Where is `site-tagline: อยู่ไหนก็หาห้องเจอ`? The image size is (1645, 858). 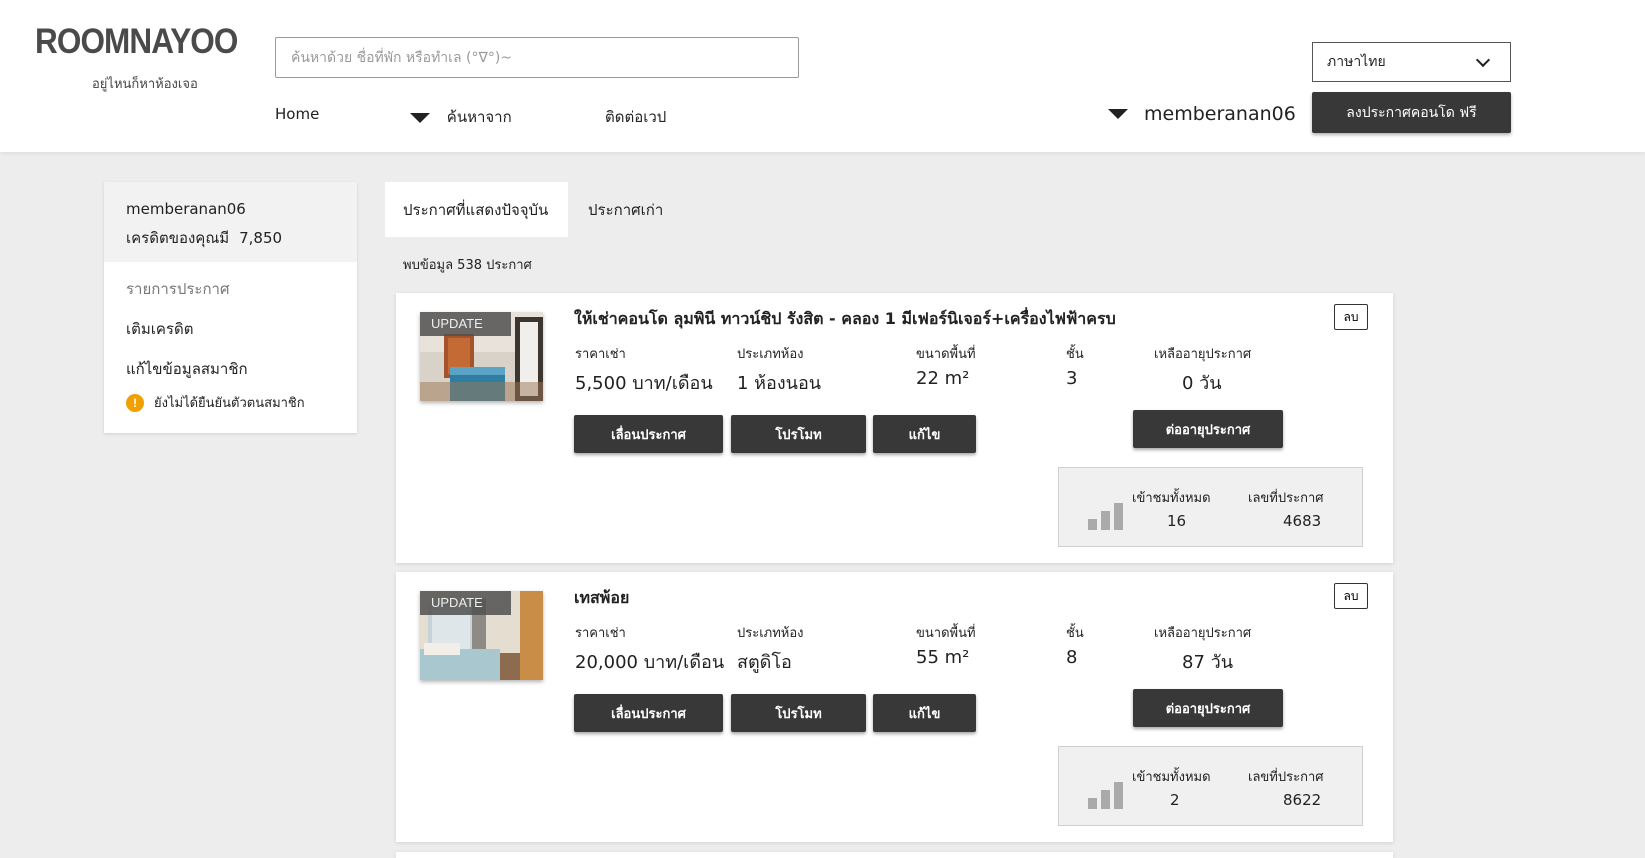 site-tagline: อยู่ไหนก็หาห้องเจอ is located at coordinates (145, 84).